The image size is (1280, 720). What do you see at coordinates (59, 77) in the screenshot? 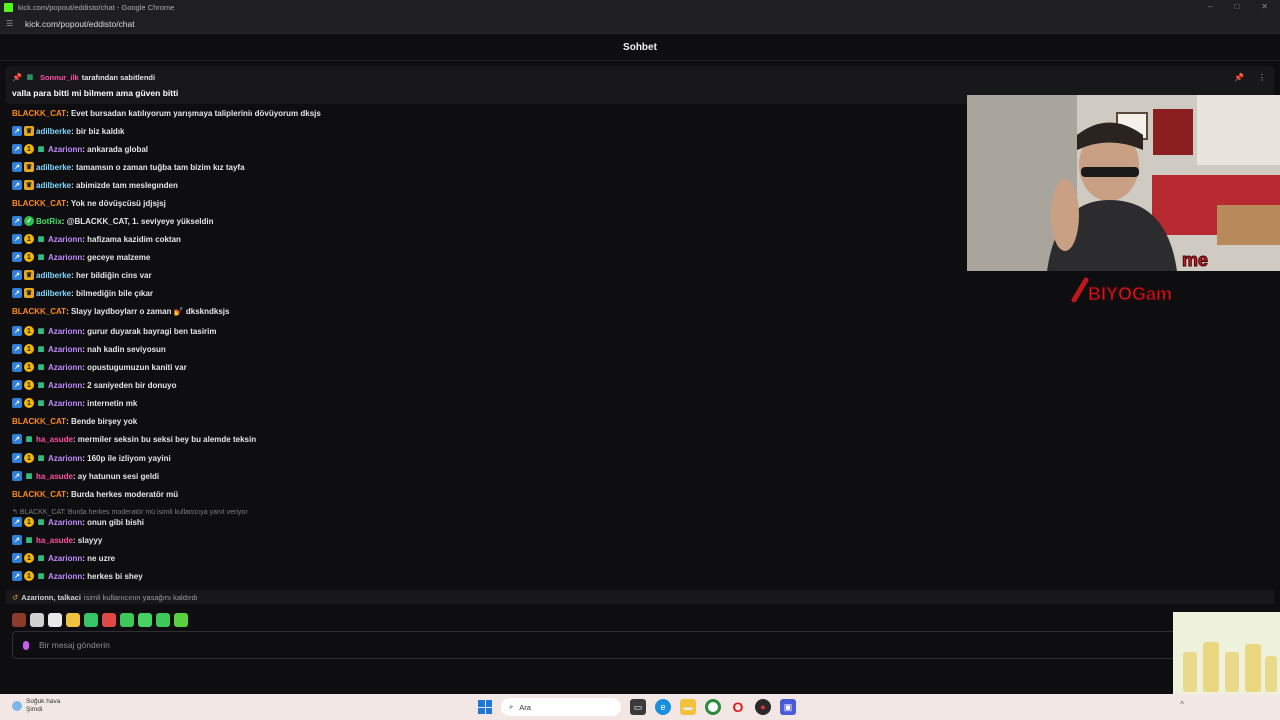
I see `pinned-by-user: Sonnur_ilk` at bounding box center [59, 77].